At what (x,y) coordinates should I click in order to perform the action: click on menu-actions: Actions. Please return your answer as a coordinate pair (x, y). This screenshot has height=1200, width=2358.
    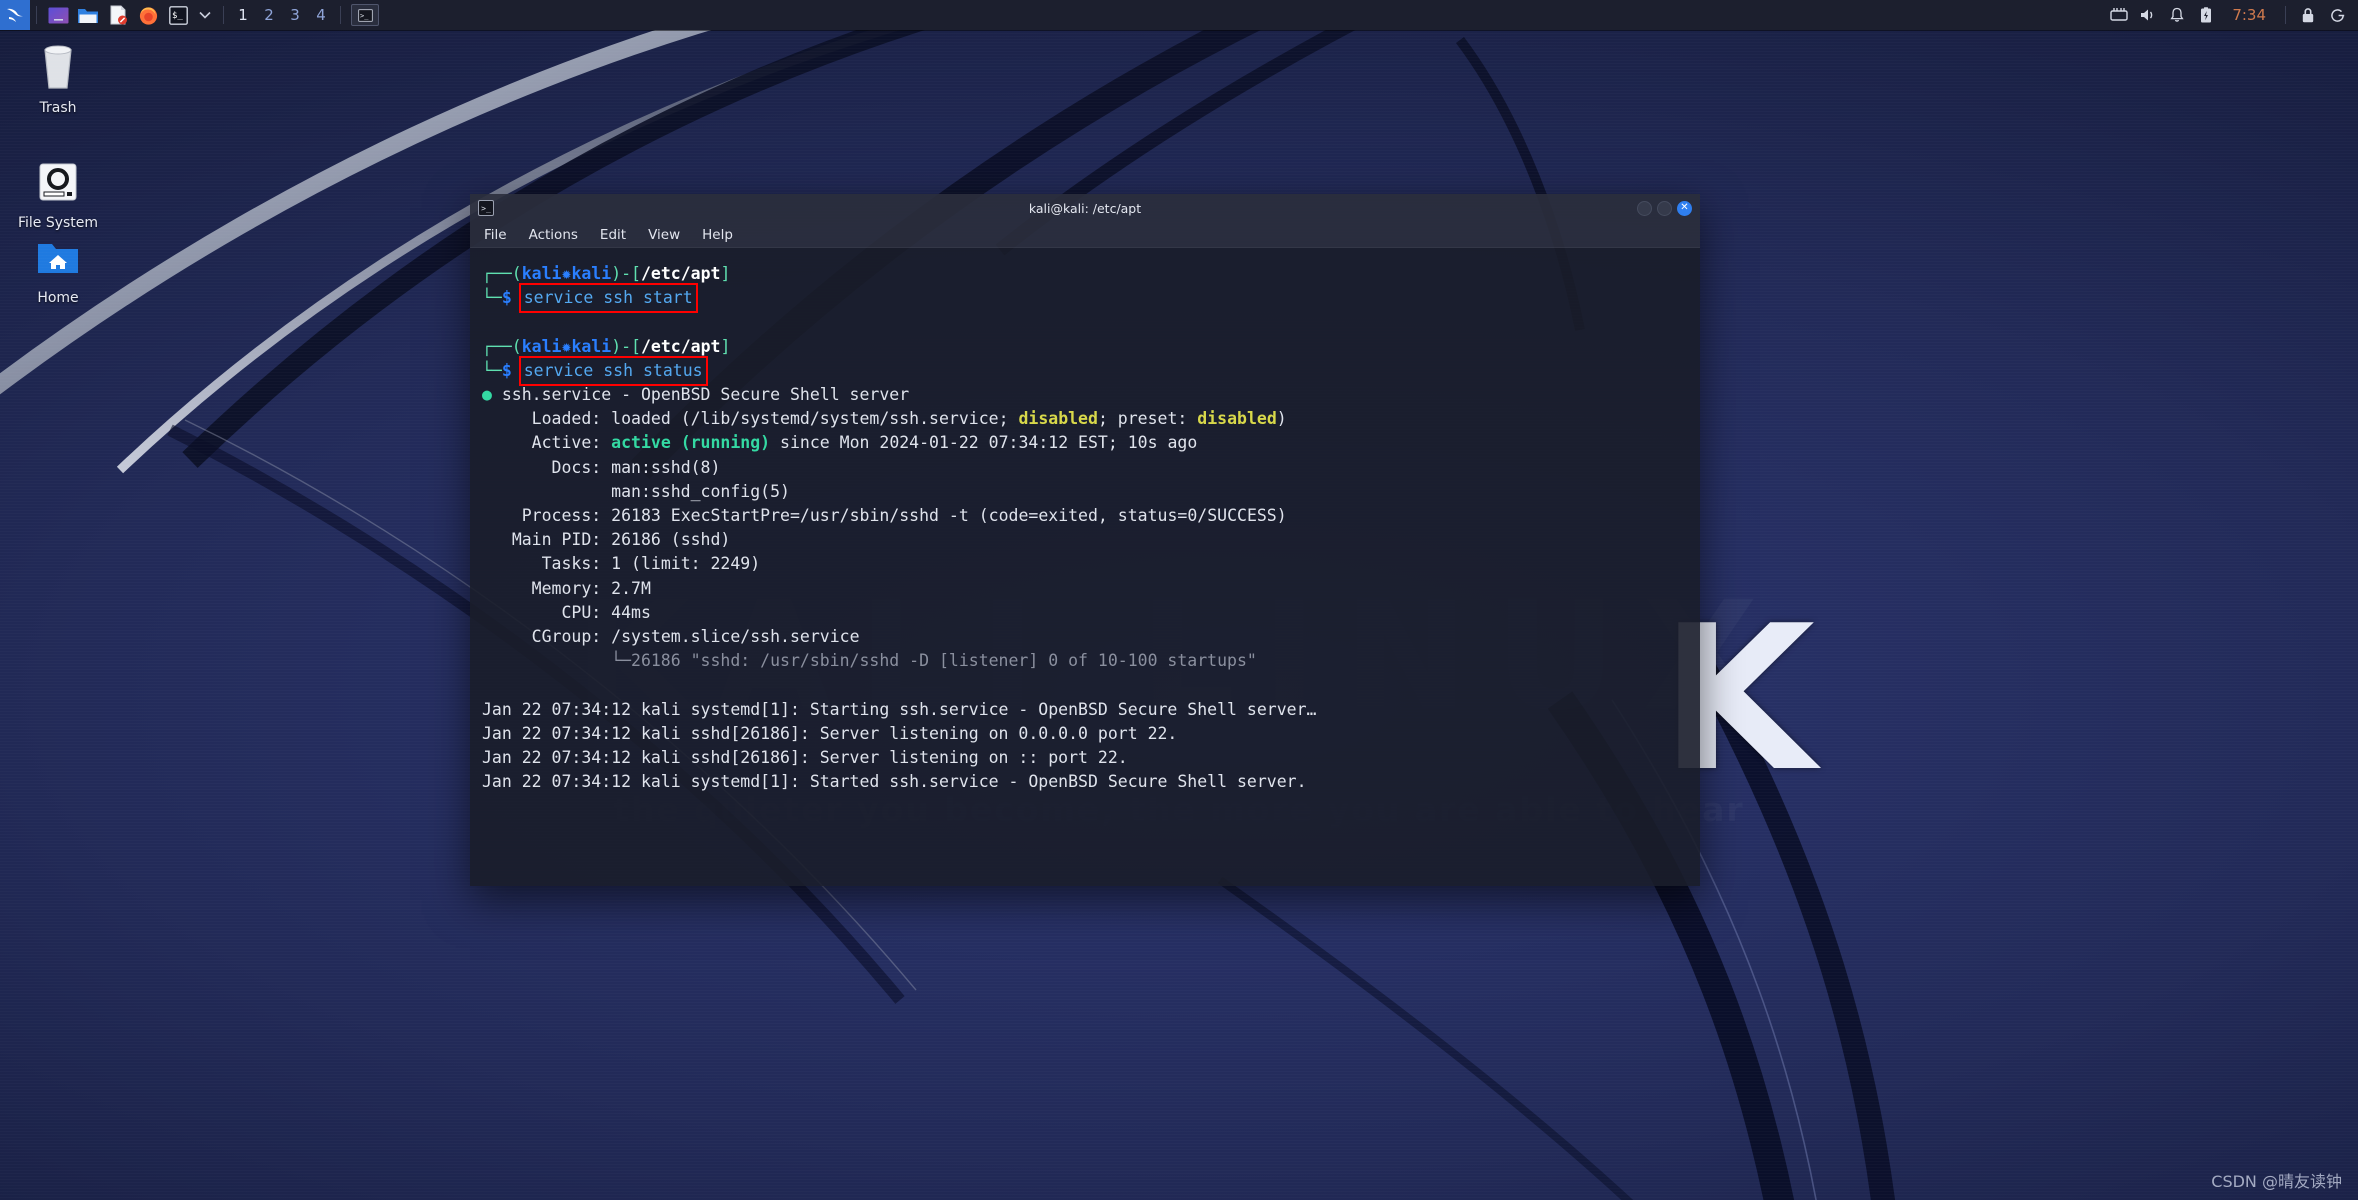
    Looking at the image, I should click on (553, 235).